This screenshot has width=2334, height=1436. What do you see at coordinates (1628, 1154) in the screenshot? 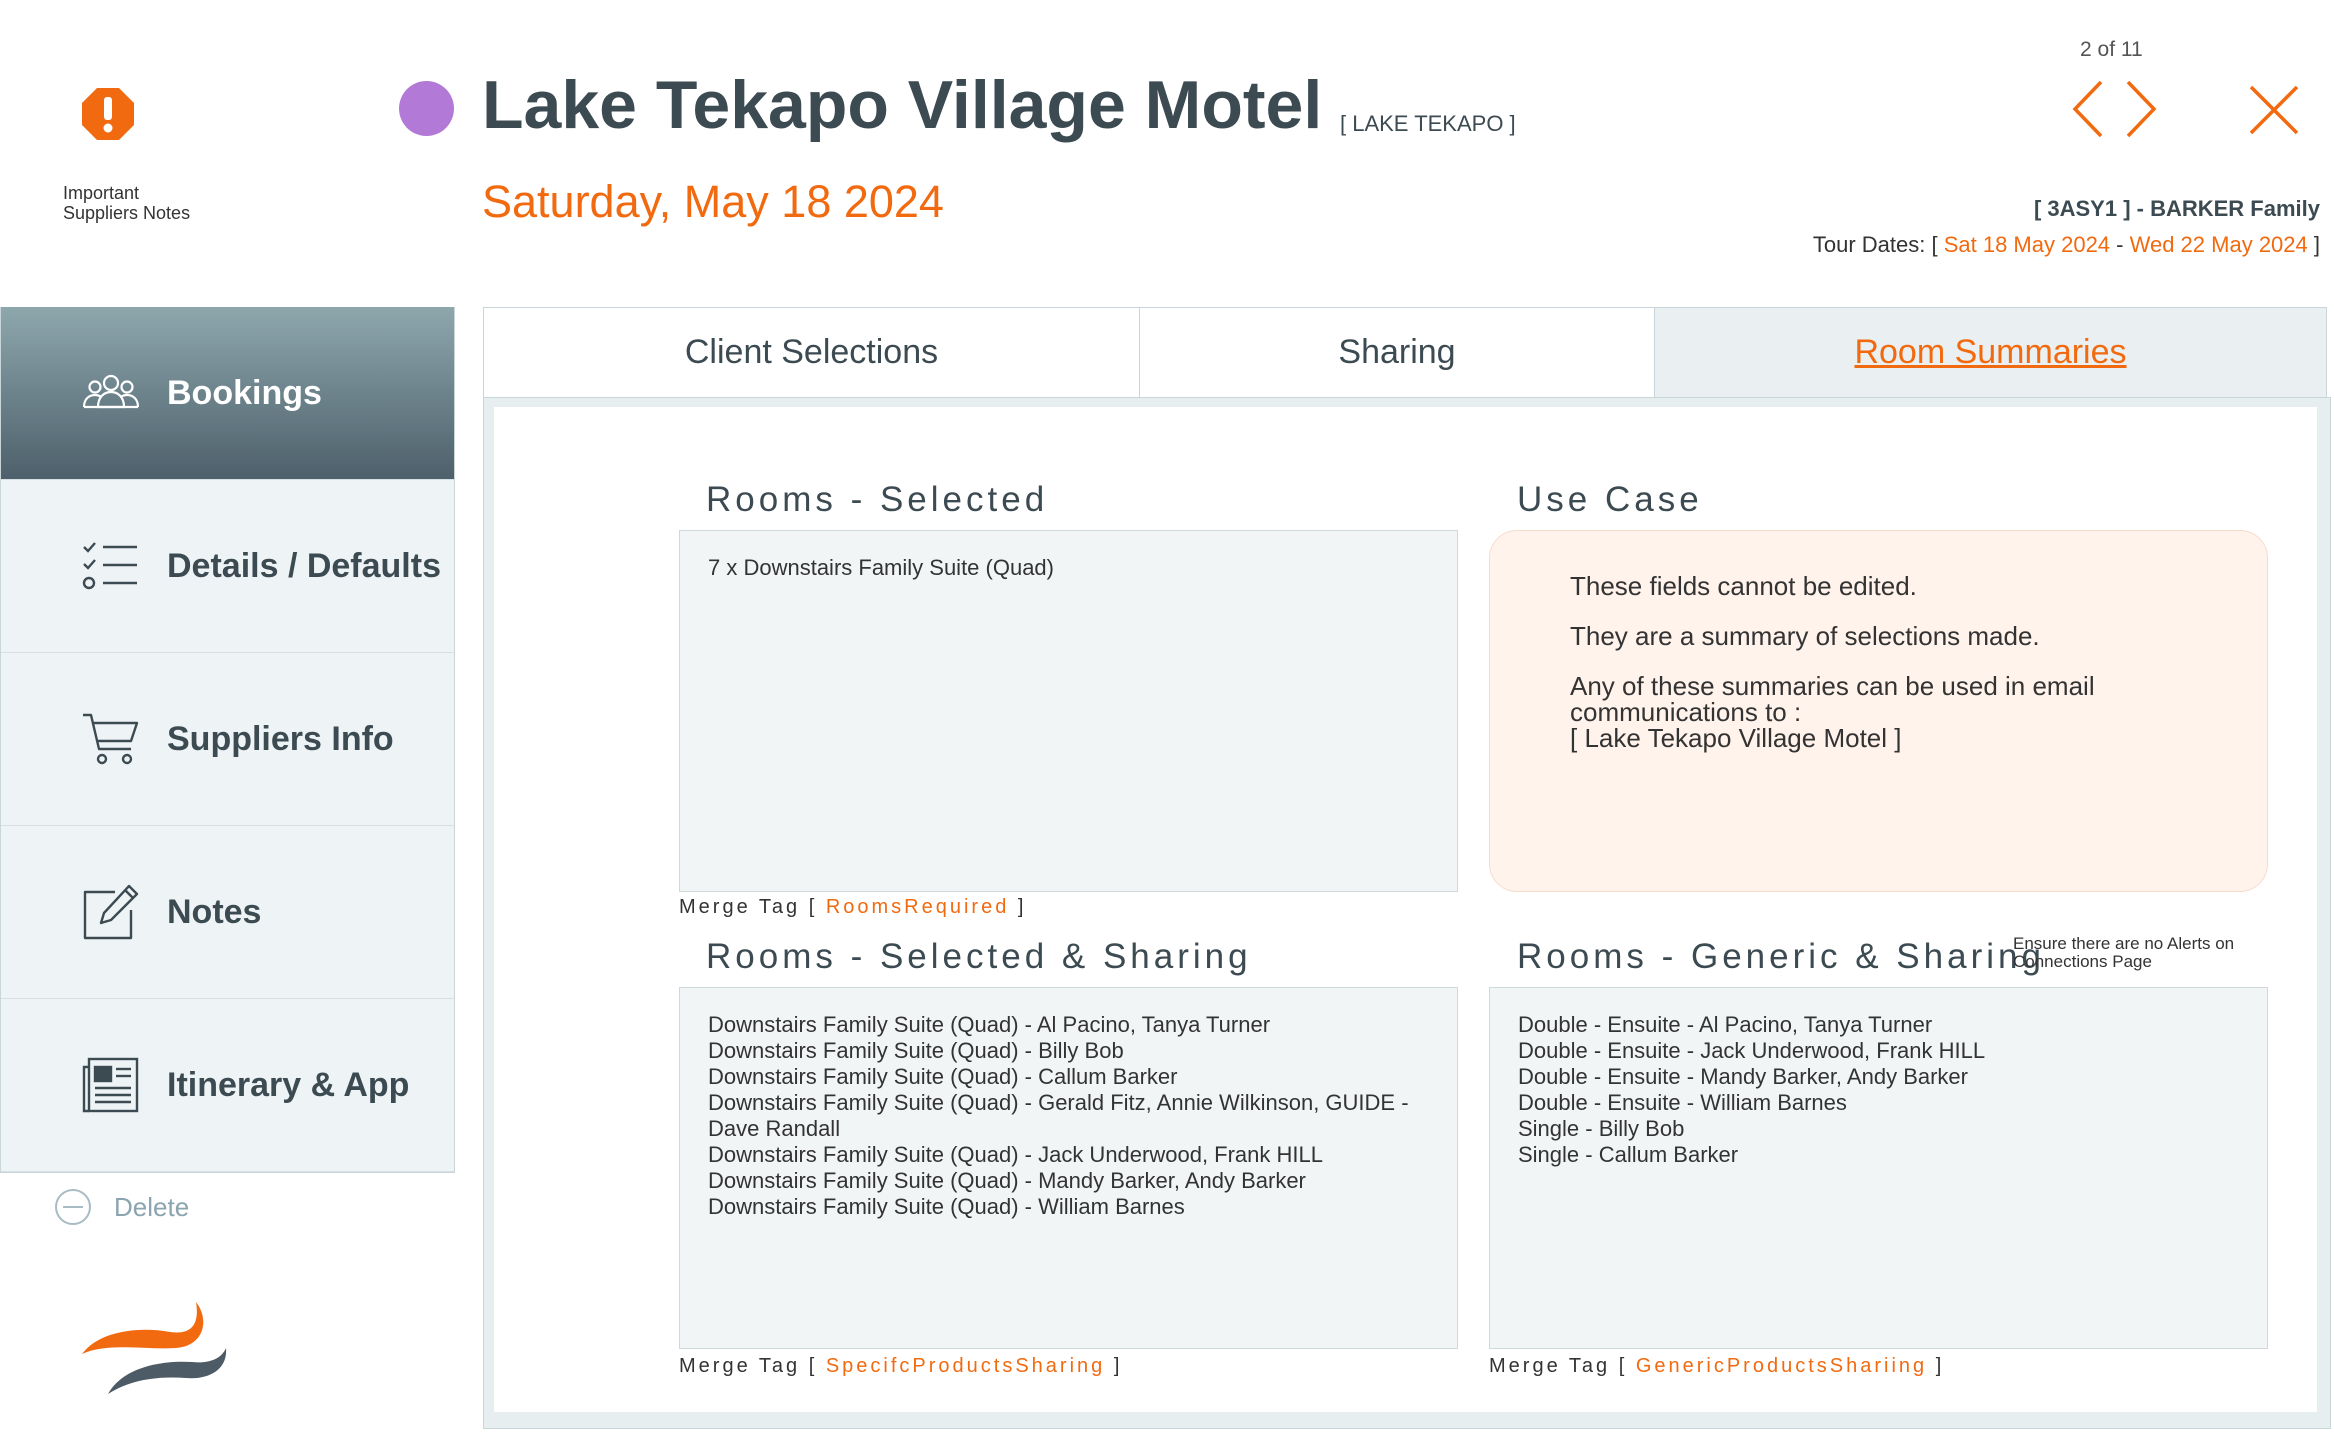
I see `list-item: Single - Callum Barker` at bounding box center [1628, 1154].